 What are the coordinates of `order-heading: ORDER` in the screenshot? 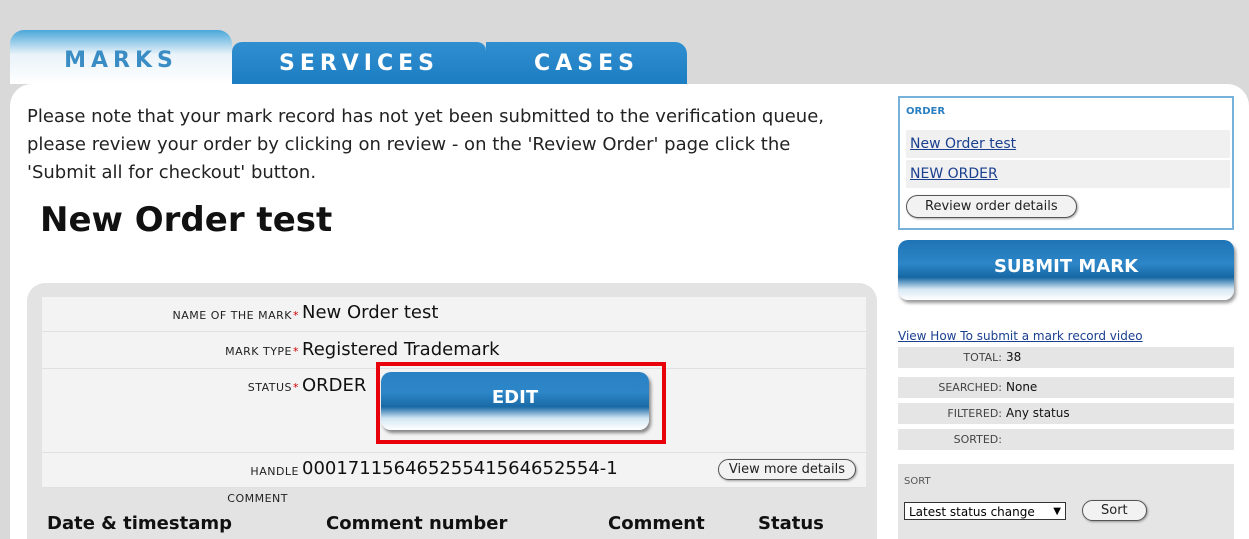 It's located at (926, 111).